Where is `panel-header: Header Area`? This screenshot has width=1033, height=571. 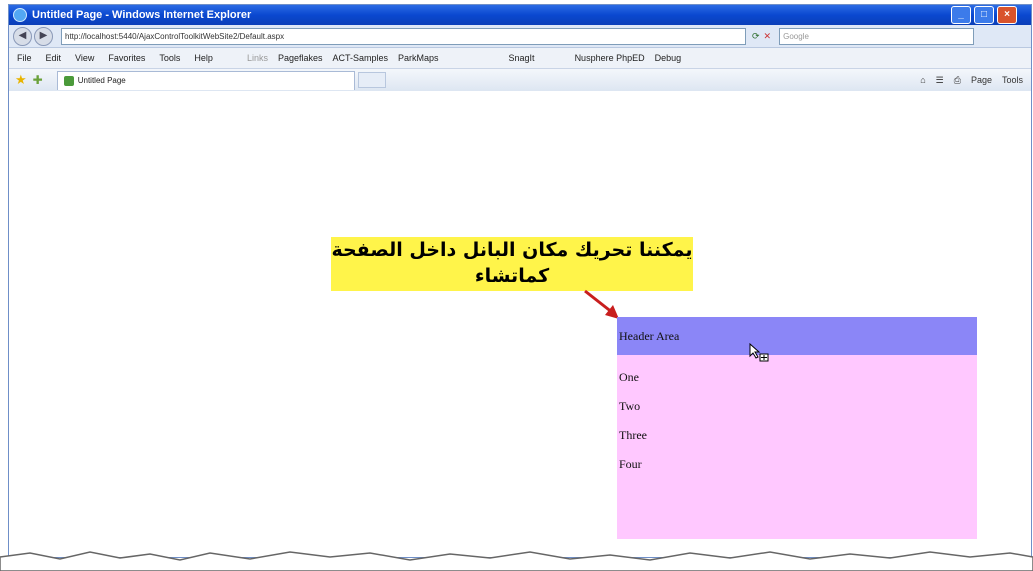
panel-header: Header Area is located at coordinates (797, 336).